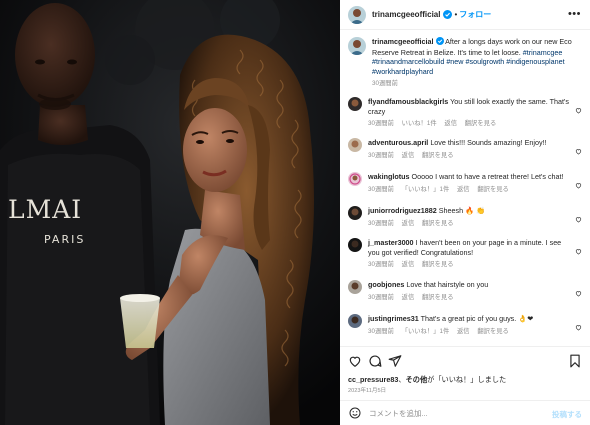 This screenshot has height=425, width=590. Describe the element at coordinates (439, 42) in the screenshot. I see `caption-verified-badge-icon` at that location.